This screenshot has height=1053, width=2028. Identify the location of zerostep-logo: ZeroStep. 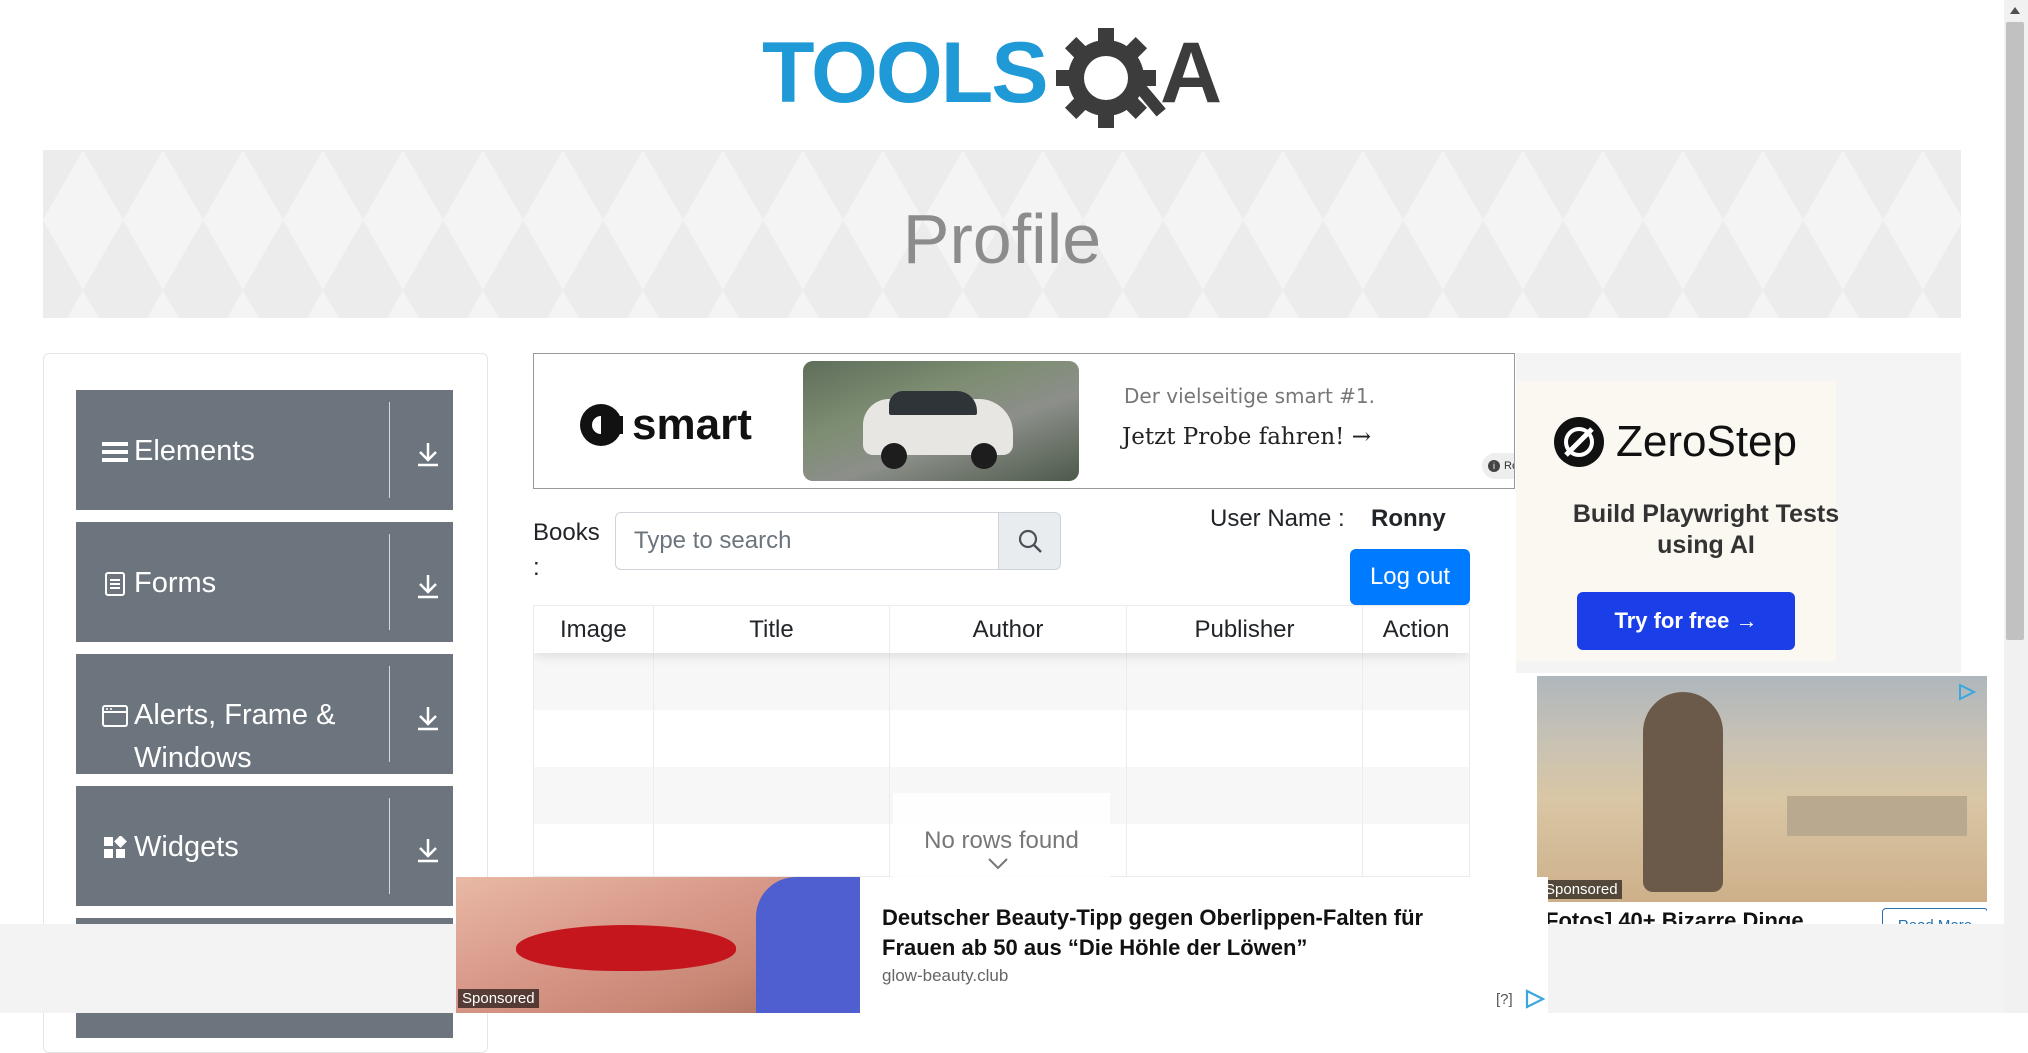
(1674, 442).